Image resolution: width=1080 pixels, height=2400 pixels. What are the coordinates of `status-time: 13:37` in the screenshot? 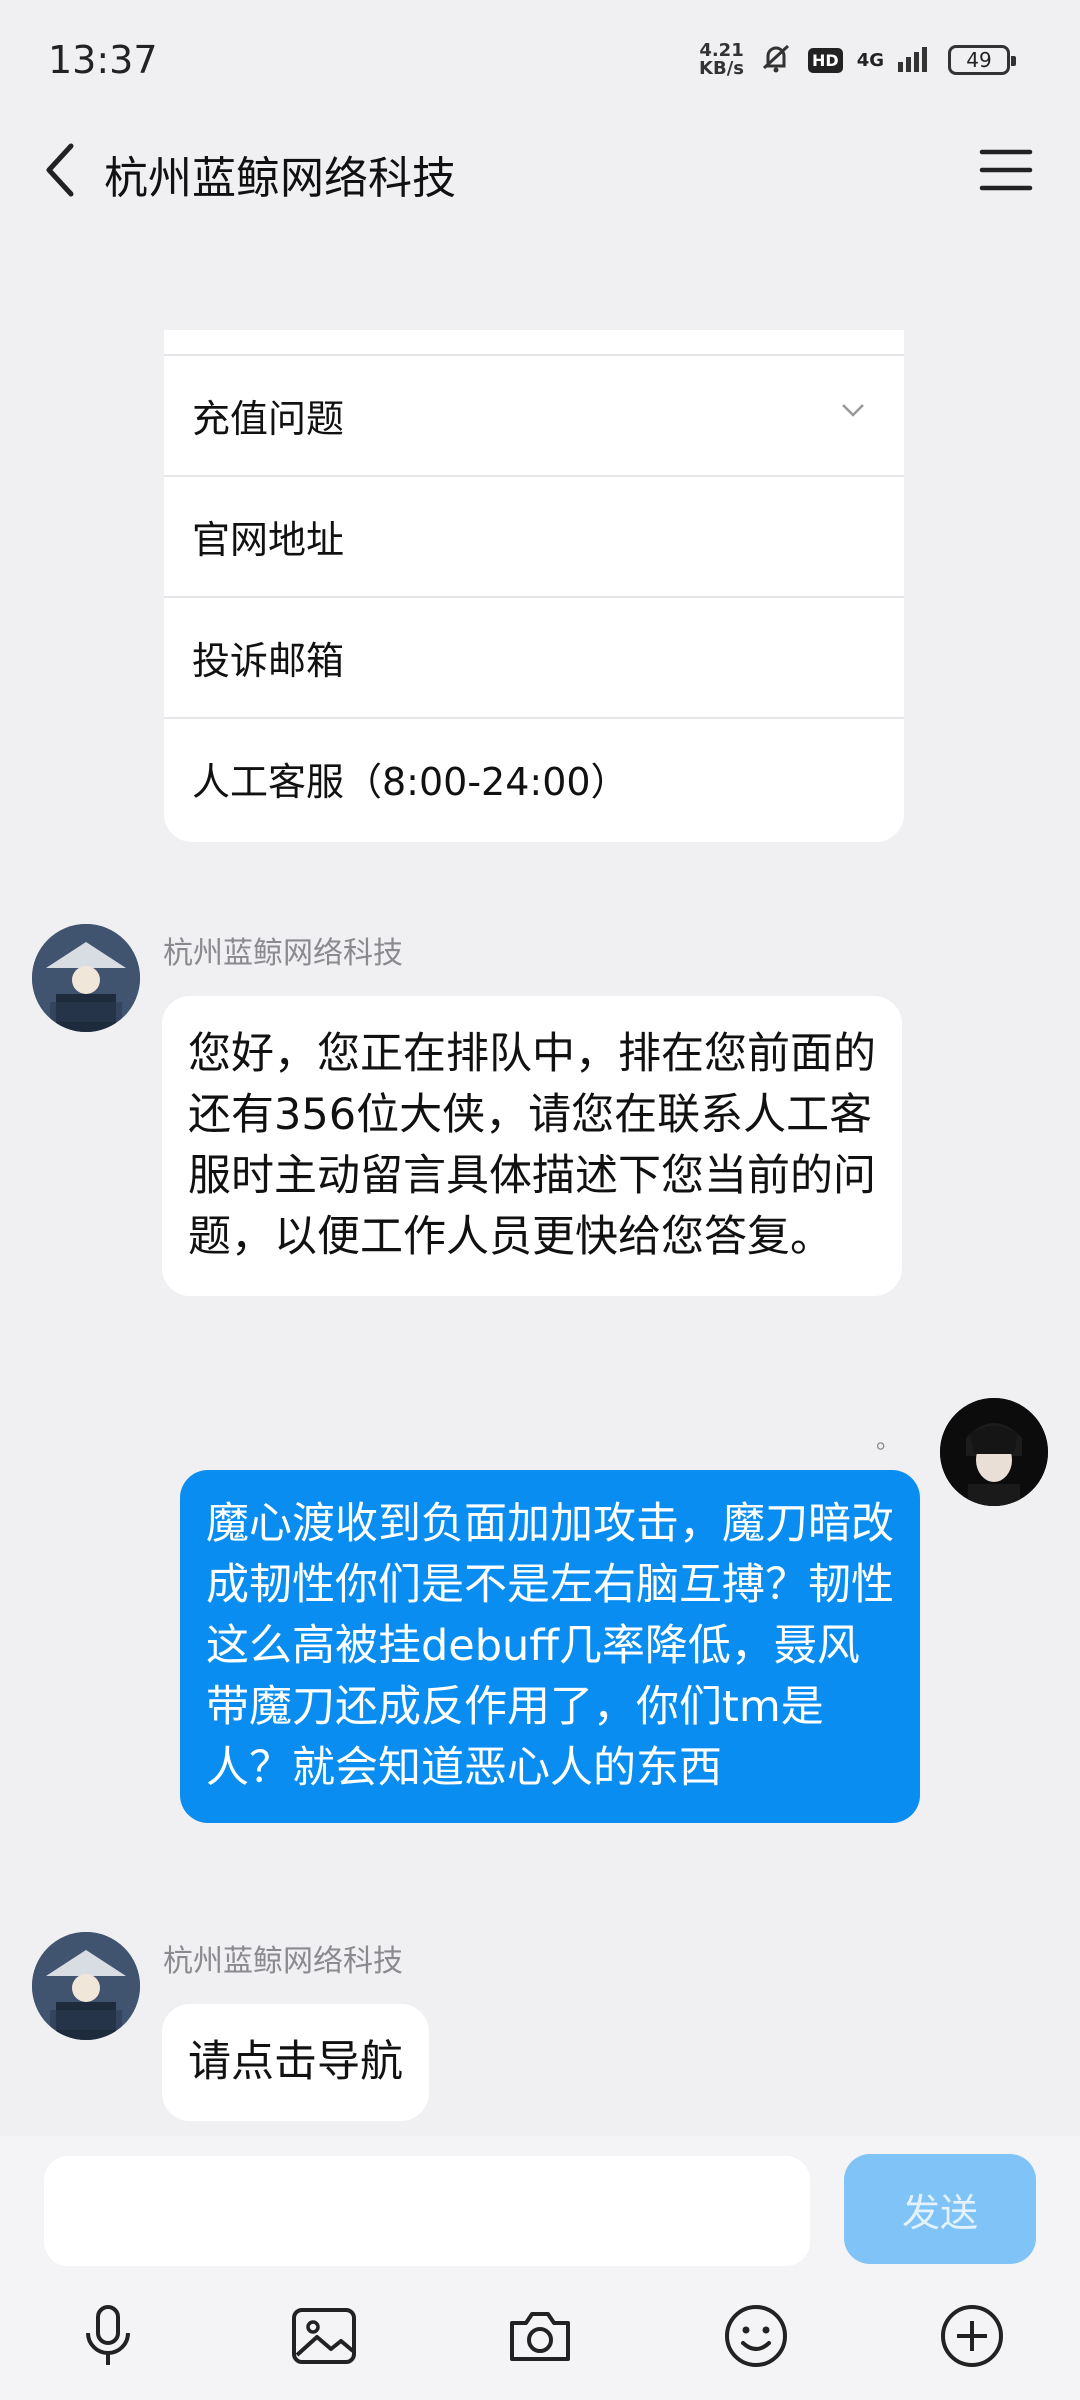 It's located at (103, 60).